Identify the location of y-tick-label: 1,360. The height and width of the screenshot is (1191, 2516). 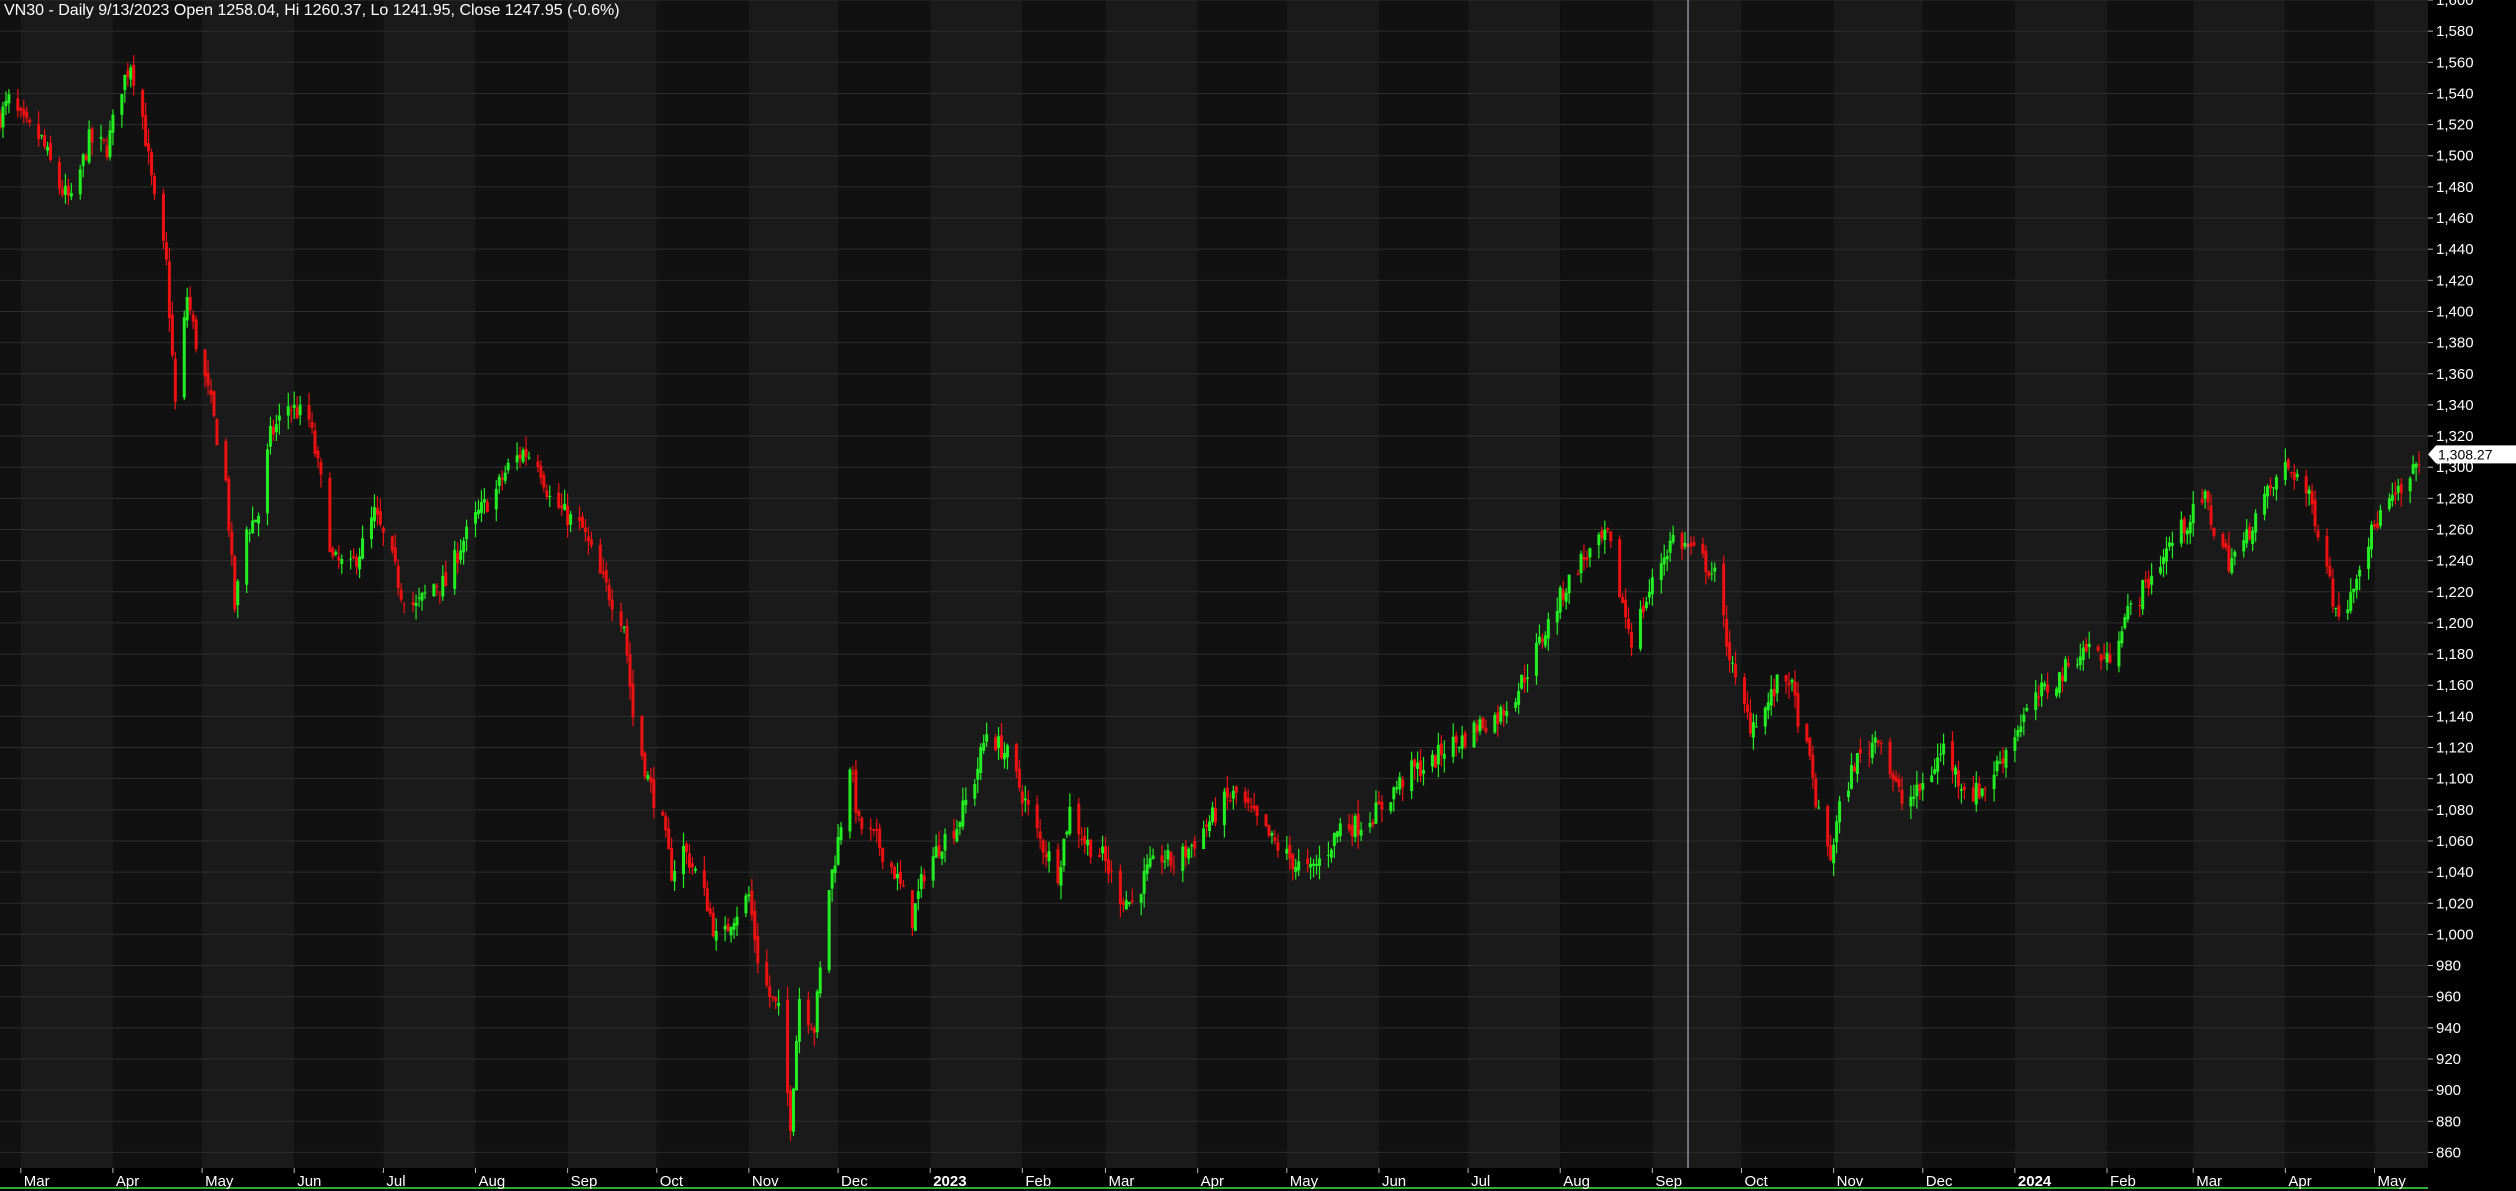
(2455, 374).